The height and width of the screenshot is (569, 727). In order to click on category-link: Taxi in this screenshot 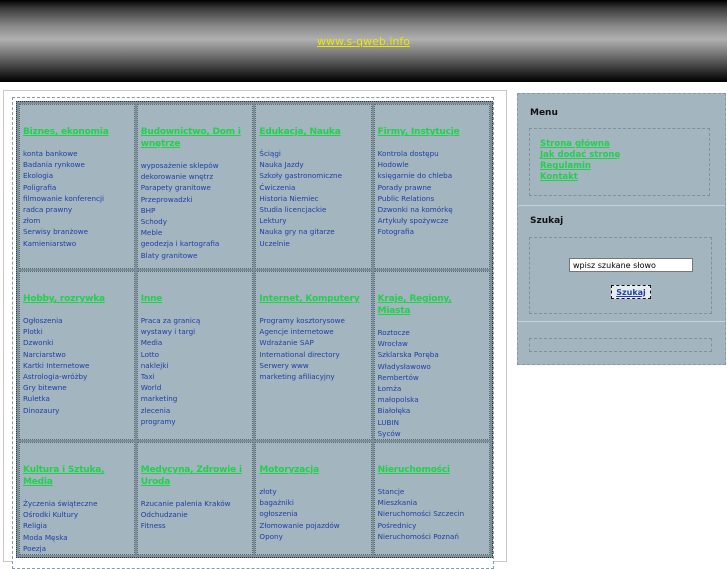, I will do `click(195, 376)`.